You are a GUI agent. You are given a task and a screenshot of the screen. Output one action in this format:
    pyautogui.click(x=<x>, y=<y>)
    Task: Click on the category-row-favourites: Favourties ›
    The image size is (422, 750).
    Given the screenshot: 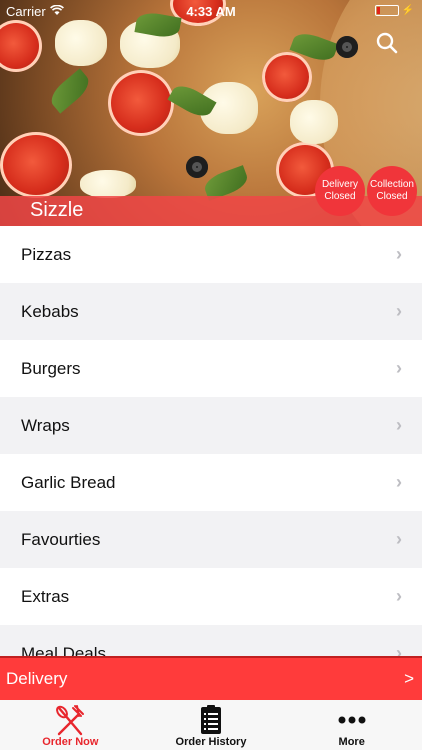 What is the action you would take?
    pyautogui.click(x=211, y=539)
    